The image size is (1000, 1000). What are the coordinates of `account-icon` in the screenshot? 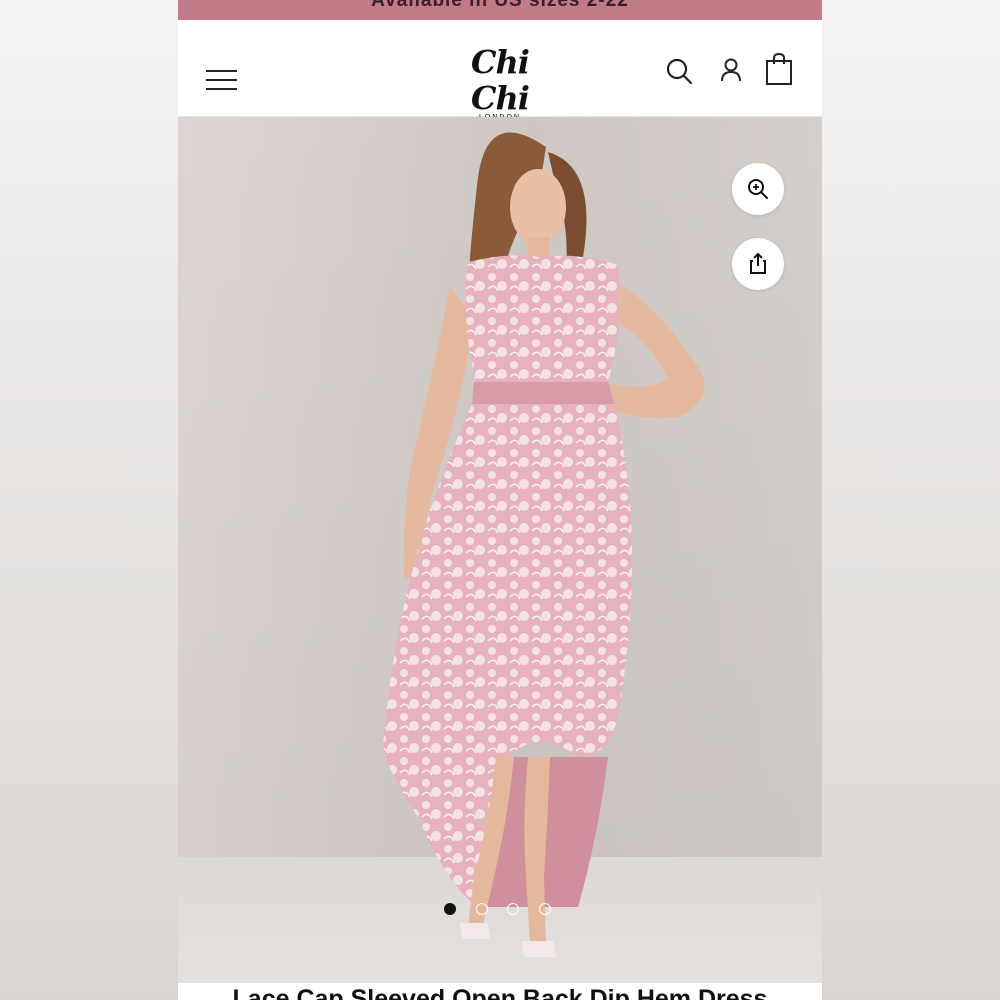 It's located at (731, 70).